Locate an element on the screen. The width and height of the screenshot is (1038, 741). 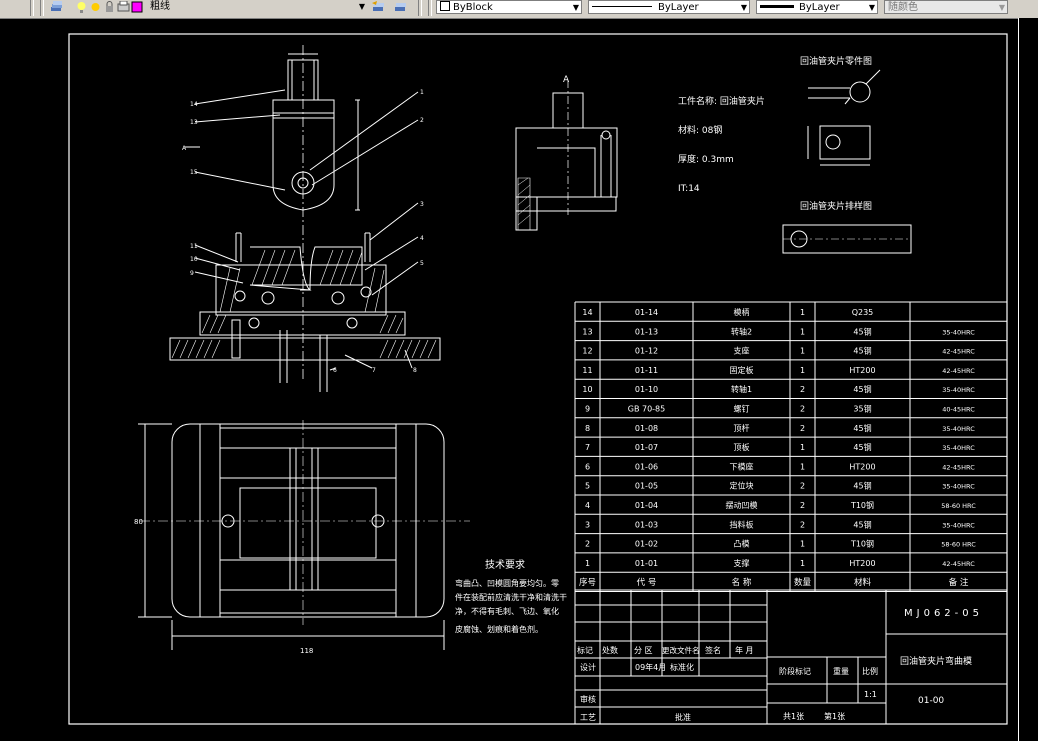
bom-cell-material: T10钢 is located at coordinates (862, 505).